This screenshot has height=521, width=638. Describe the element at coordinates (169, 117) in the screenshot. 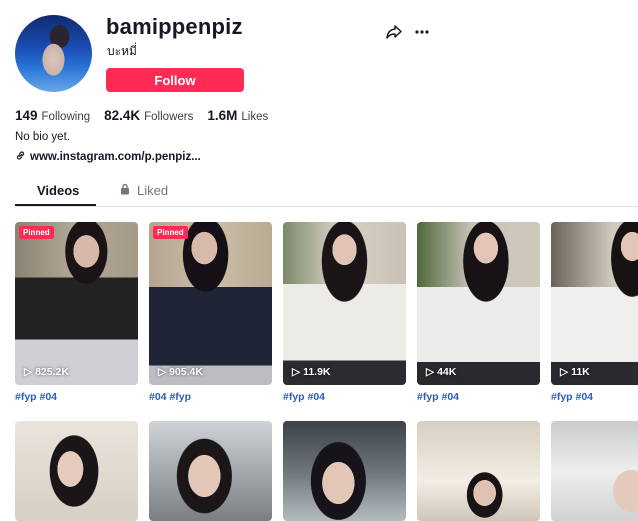

I see `stat-label: Followers` at that location.